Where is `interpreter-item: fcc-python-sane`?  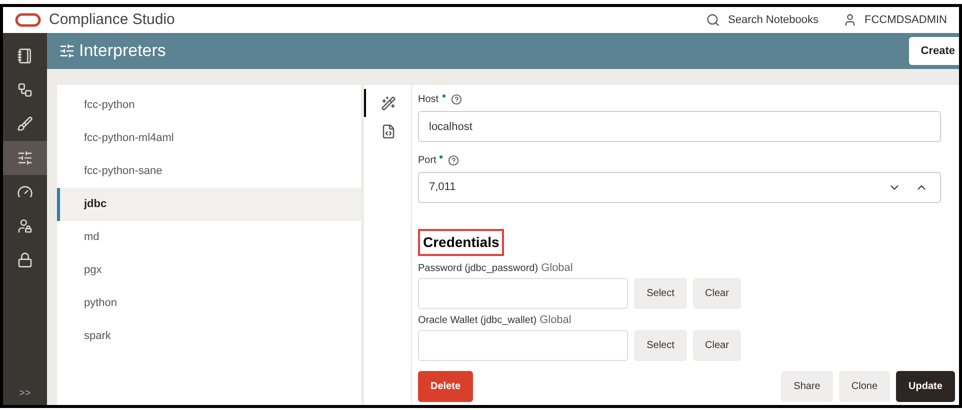 interpreter-item: fcc-python-sane is located at coordinates (209, 171).